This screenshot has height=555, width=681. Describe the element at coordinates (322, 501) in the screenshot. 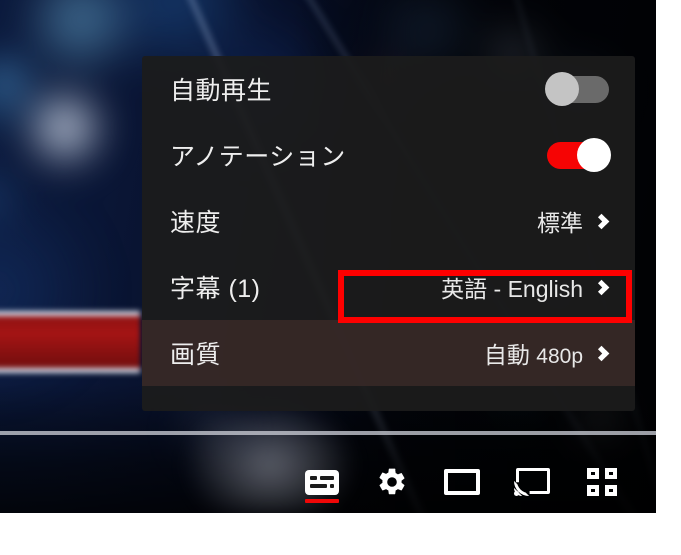

I see `subtitles-active-indicator` at that location.